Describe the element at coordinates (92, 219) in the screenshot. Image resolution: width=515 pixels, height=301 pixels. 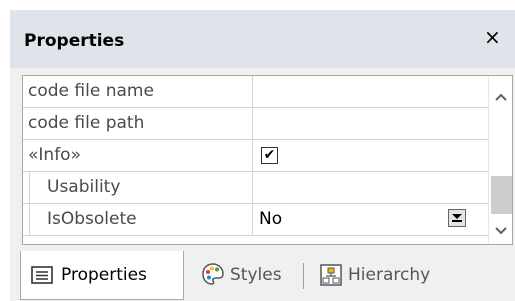
I see `property-name: IsObsolete` at that location.